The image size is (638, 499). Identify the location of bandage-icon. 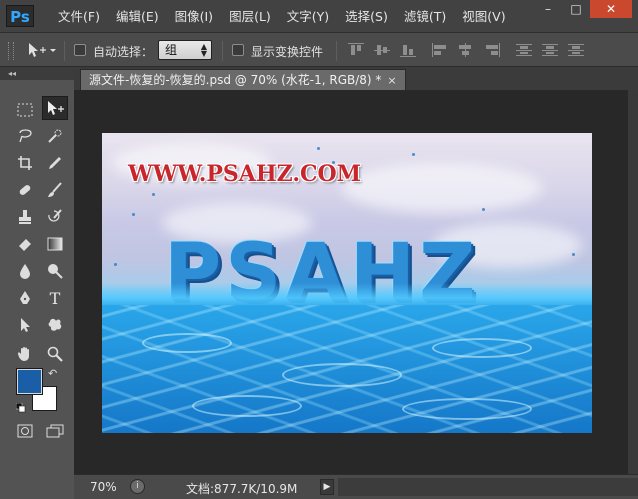
(25, 190).